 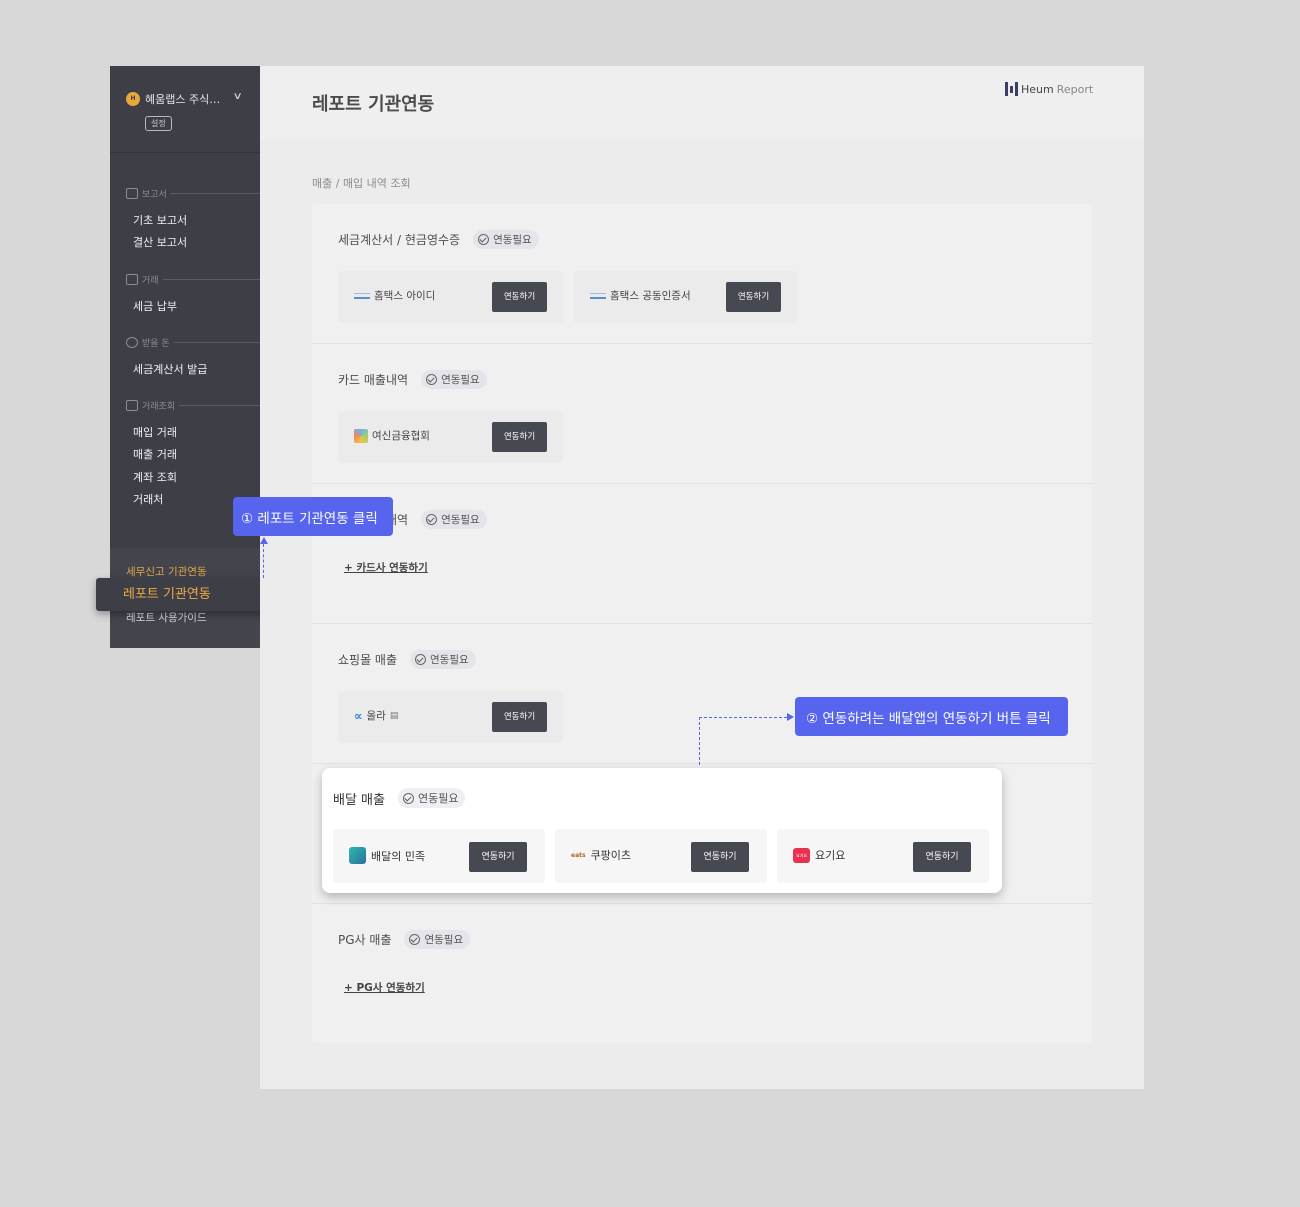 What do you see at coordinates (394, 715) in the screenshot?
I see `document-icon: ▤` at bounding box center [394, 715].